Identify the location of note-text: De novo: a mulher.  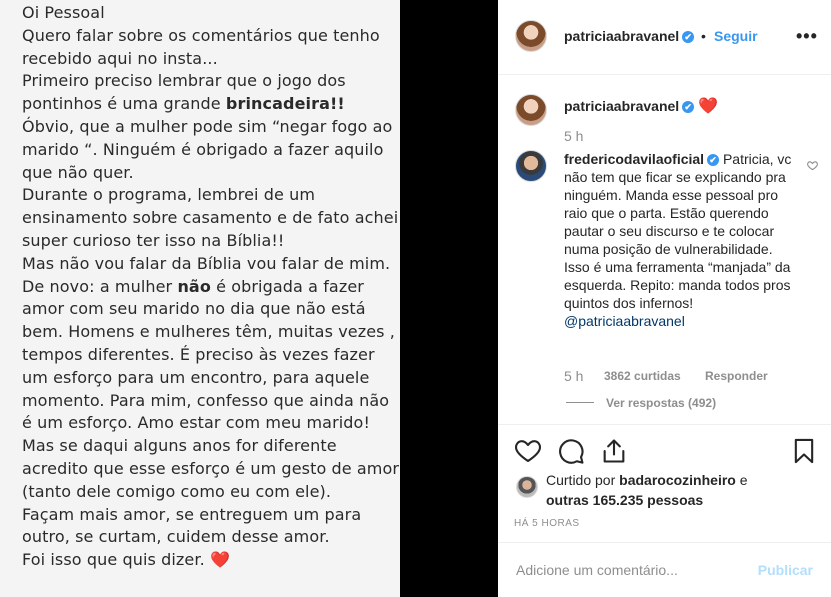
(100, 286).